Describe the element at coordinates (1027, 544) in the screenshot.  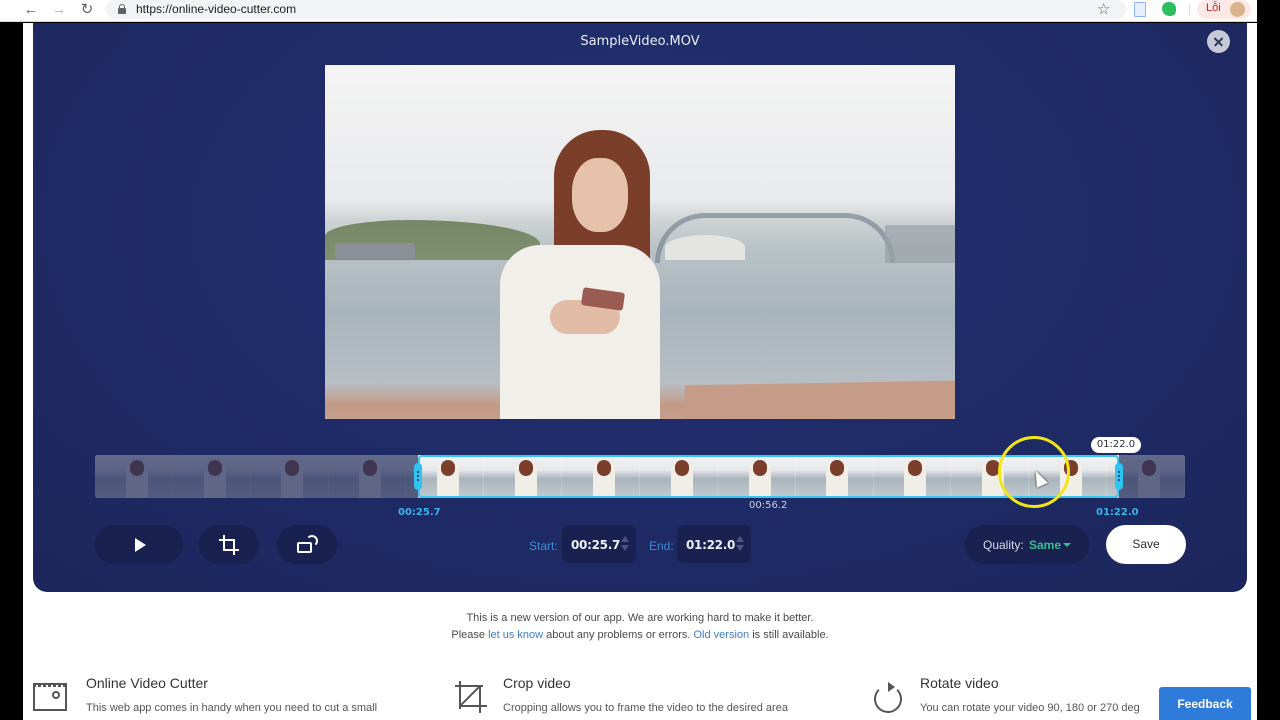
I see `quality-dropdown: Quality: Same` at that location.